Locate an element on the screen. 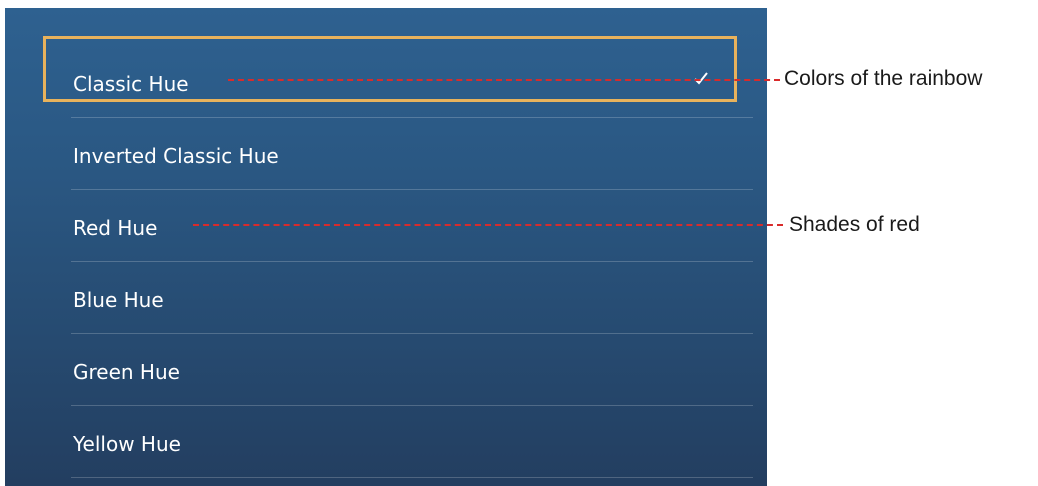 This screenshot has width=1038, height=486. menu-item-label: Green Hue is located at coordinates (126, 372).